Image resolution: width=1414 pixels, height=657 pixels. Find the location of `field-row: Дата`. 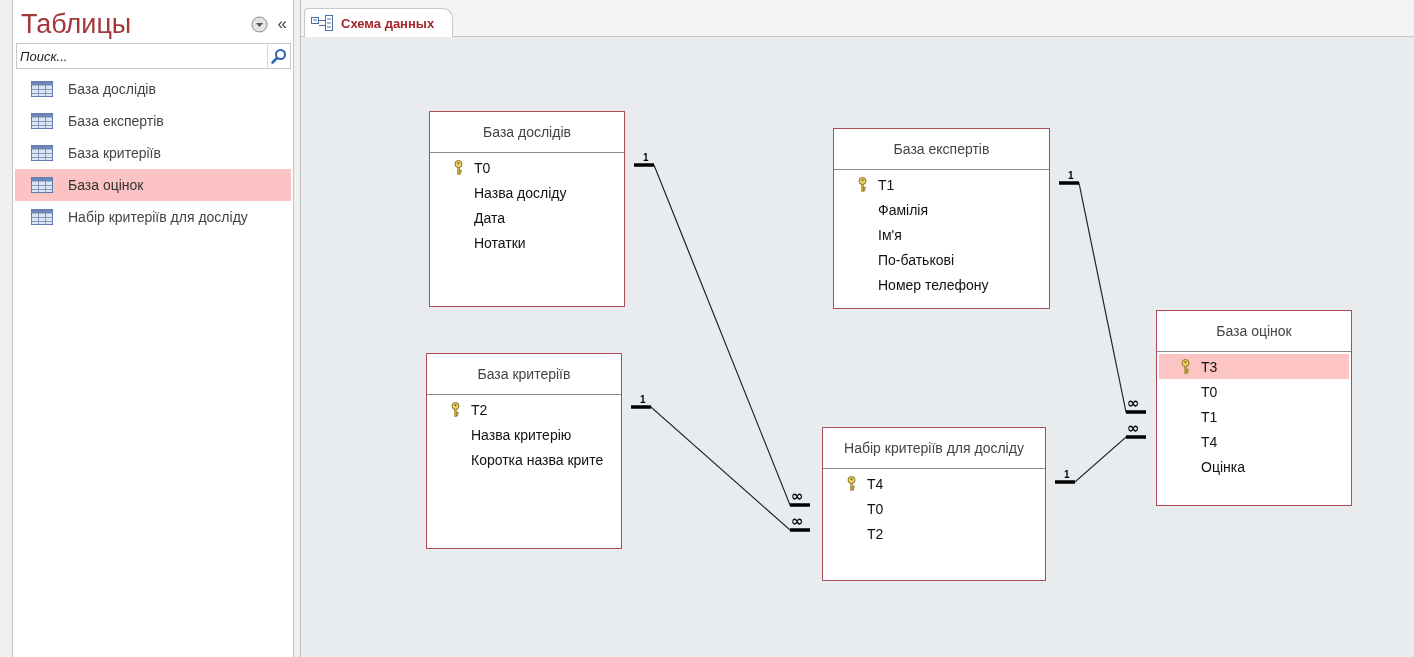

field-row: Дата is located at coordinates (527, 217).